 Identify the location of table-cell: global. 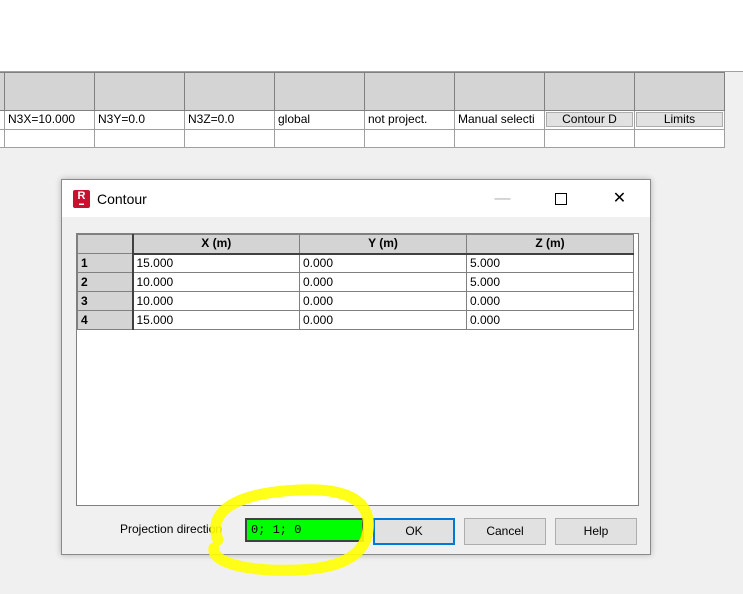
(320, 120).